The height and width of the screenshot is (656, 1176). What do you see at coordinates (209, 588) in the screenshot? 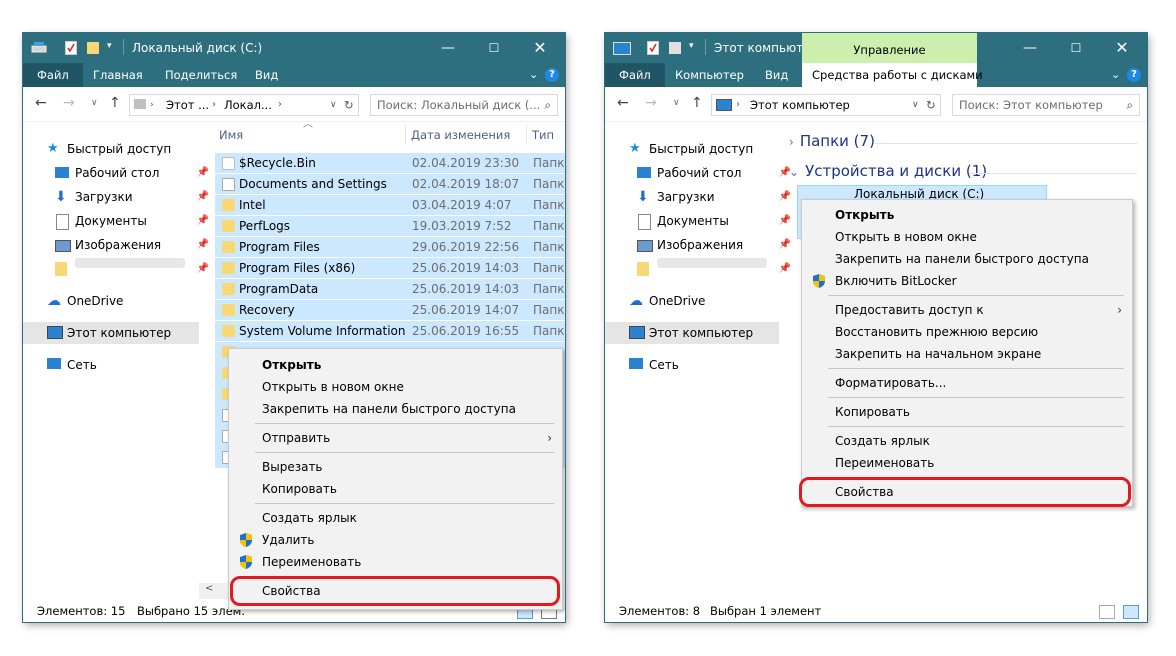
I see `scroll-left-icon: <` at bounding box center [209, 588].